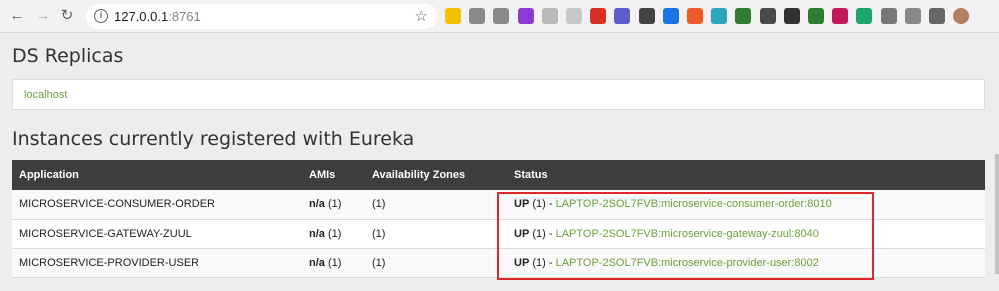  What do you see at coordinates (477, 16) in the screenshot?
I see `ext-2-icon` at bounding box center [477, 16].